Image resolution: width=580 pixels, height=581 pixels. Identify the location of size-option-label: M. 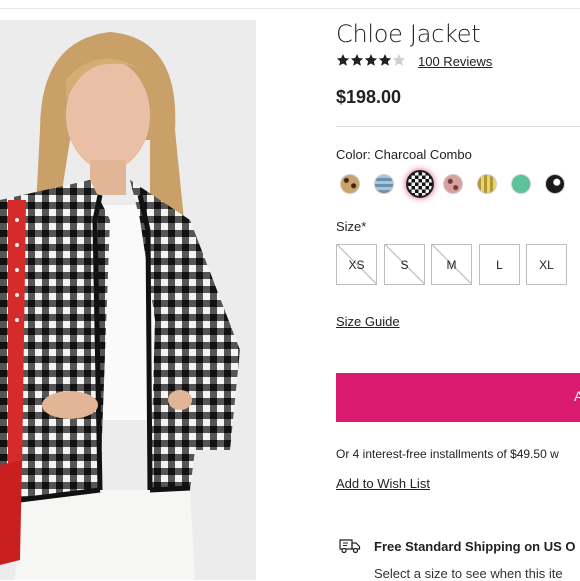
(451, 264).